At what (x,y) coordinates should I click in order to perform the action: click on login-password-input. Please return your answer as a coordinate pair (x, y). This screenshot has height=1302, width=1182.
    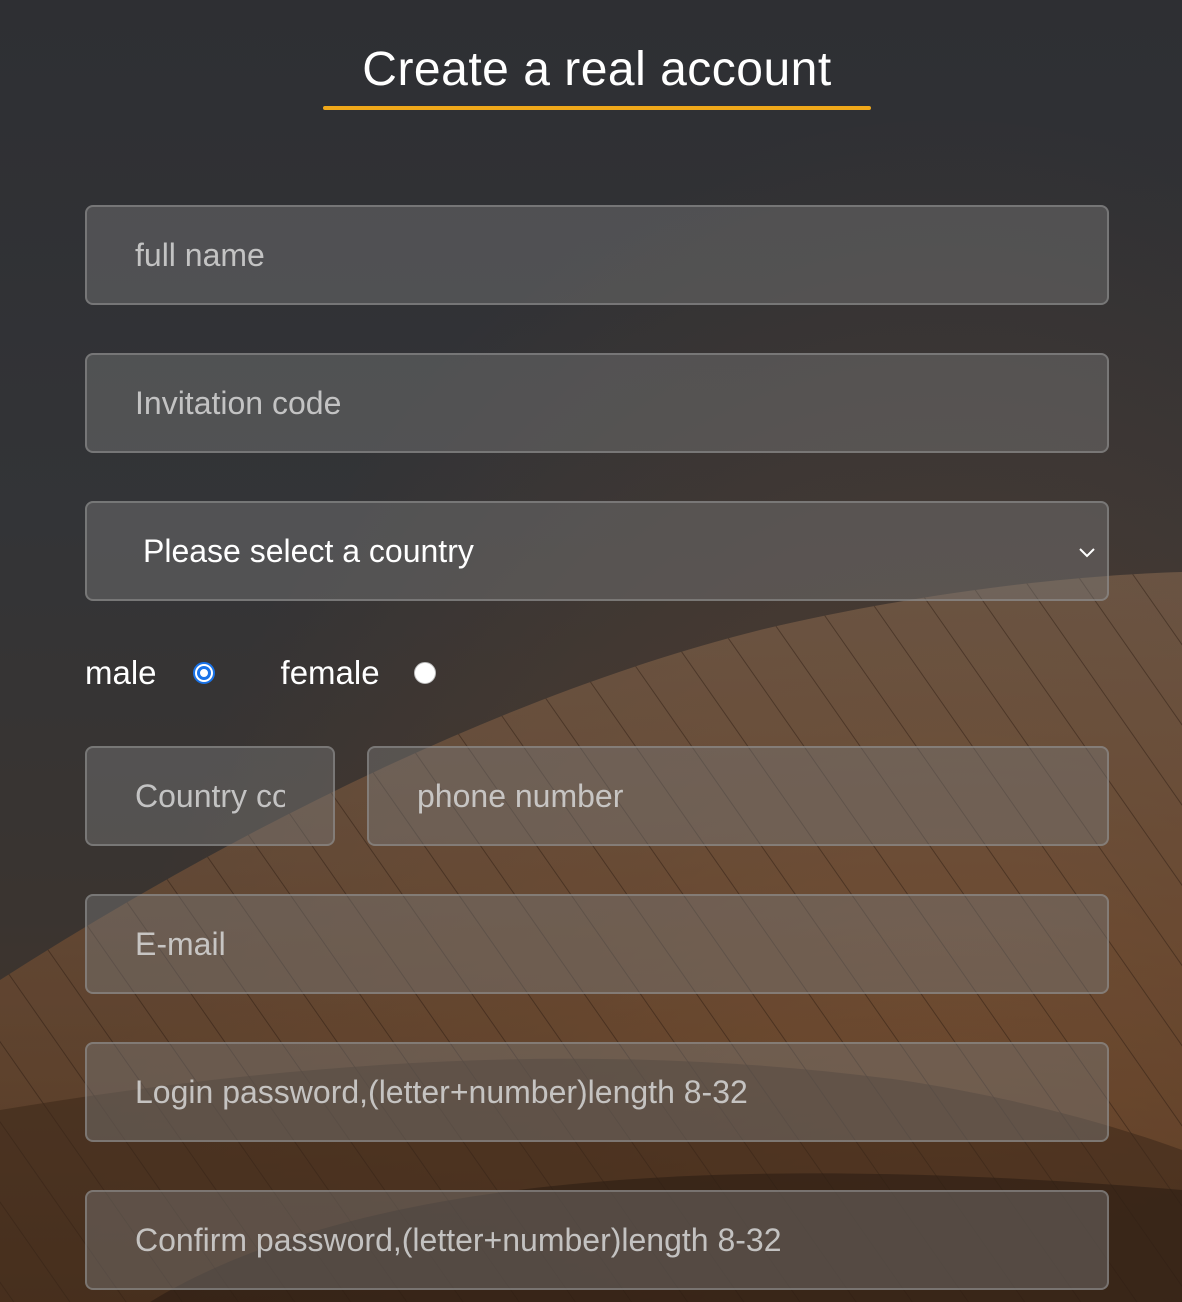
    Looking at the image, I should click on (597, 1092).